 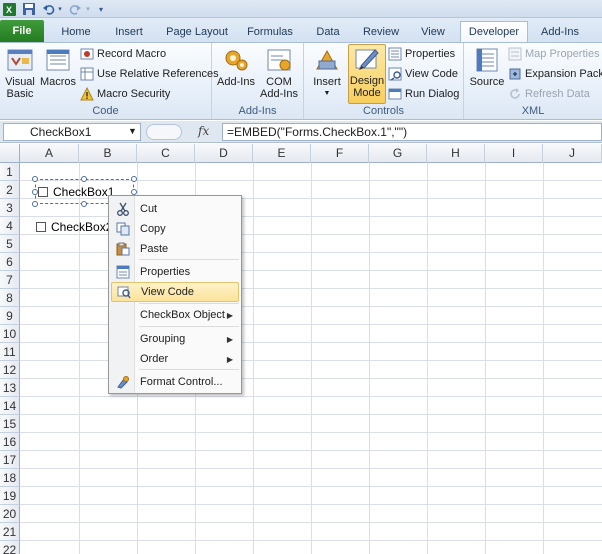 I want to click on name-box: CheckBox1, so click(x=72, y=132).